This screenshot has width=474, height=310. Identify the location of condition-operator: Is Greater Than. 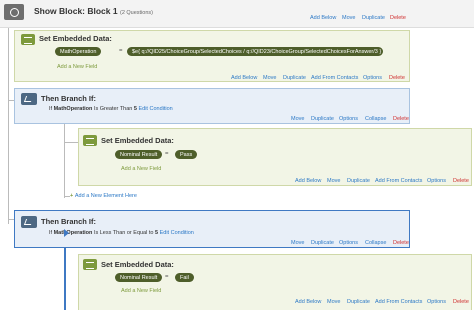
(113, 109).